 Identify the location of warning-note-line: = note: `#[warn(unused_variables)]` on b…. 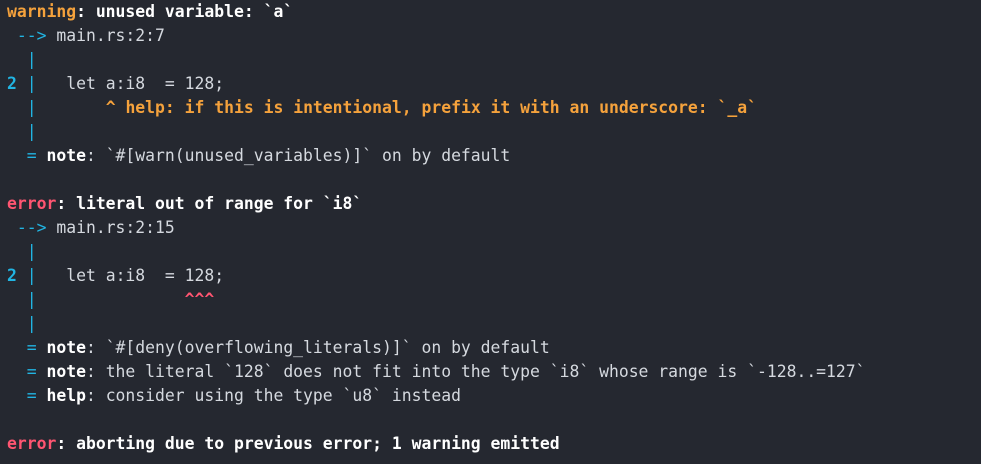
(494, 156).